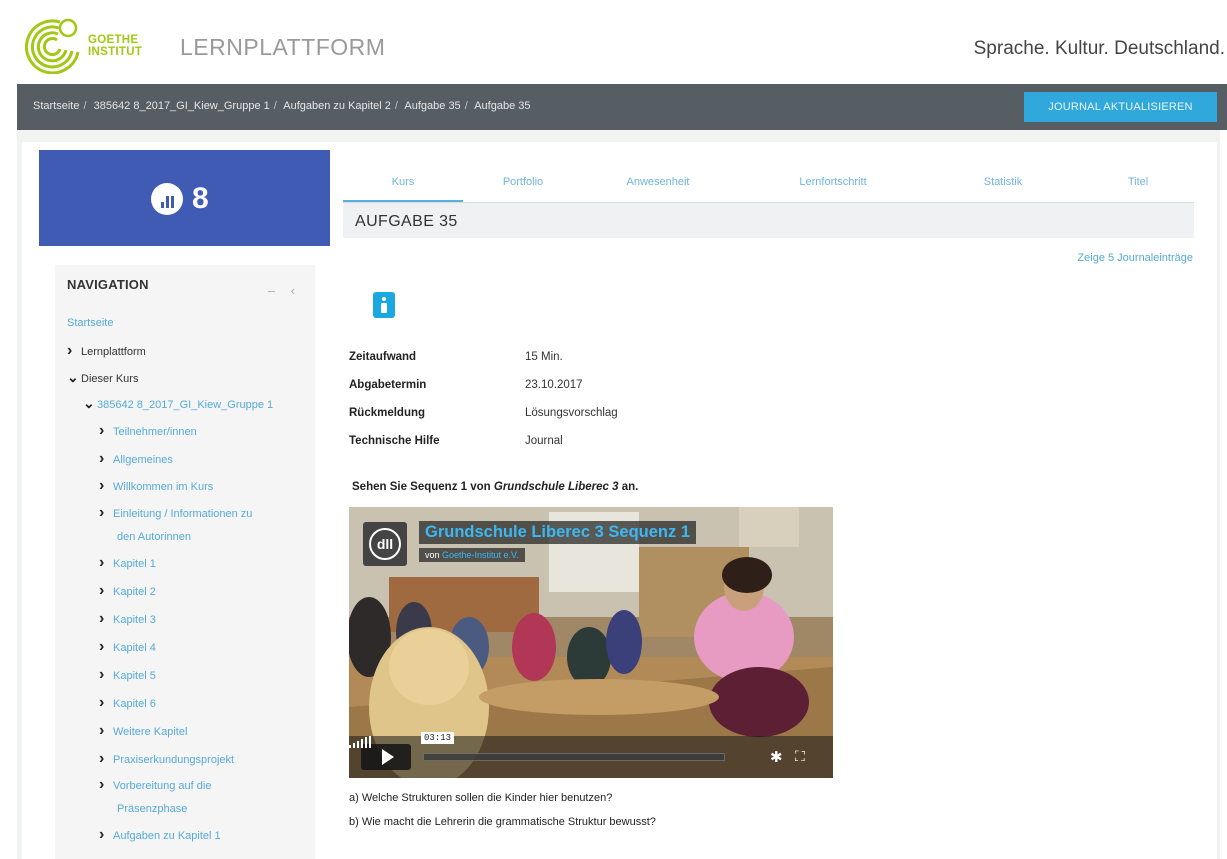  Describe the element at coordinates (182, 106) in the screenshot. I see `breadcrumb-item: 385642 8_2017_GI_Kiew_Gruppe 1` at that location.